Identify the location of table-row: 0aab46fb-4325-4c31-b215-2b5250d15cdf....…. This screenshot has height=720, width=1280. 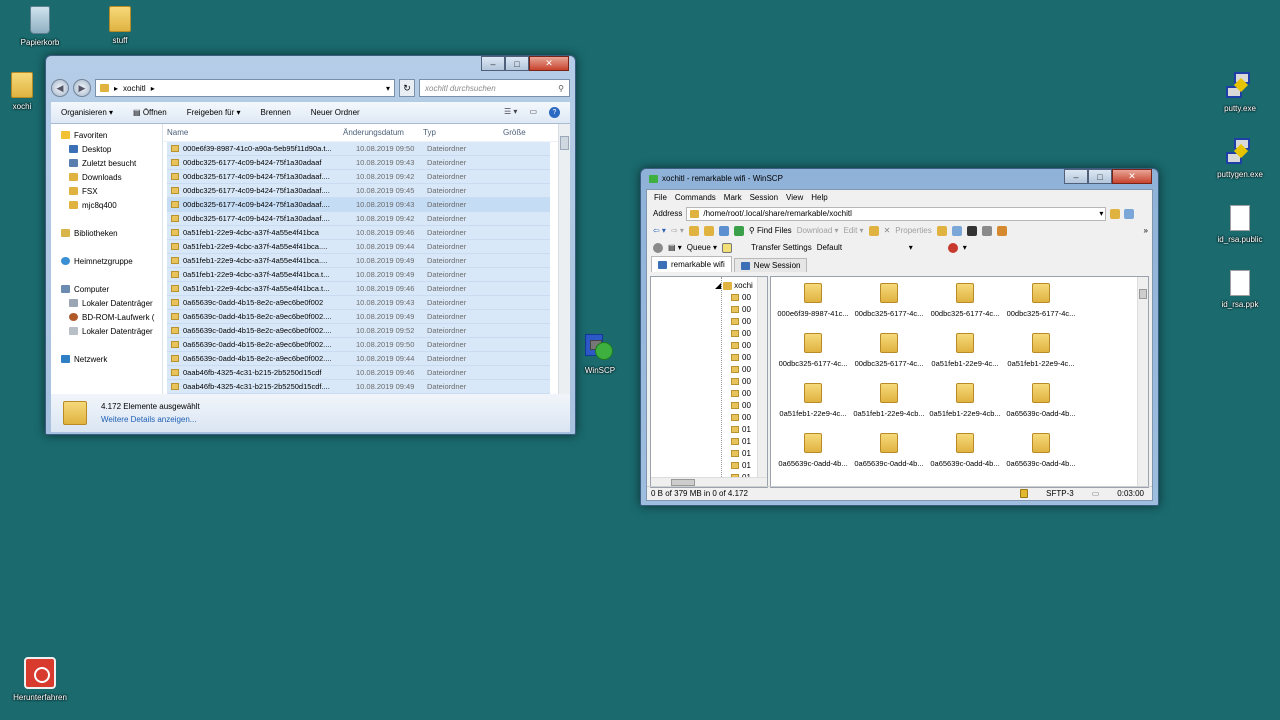
(358, 387).